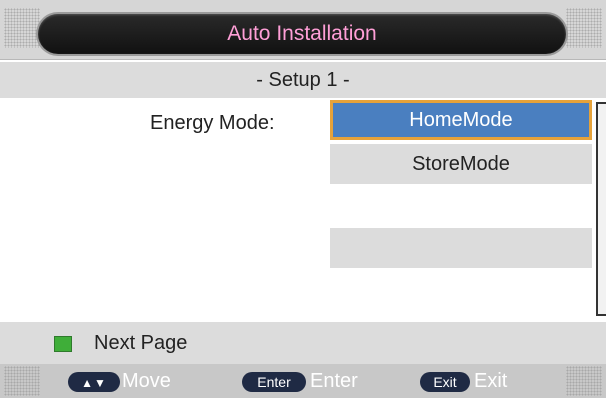 This screenshot has width=606, height=398. What do you see at coordinates (445, 382) in the screenshot?
I see `exit-key-badge: Exit` at bounding box center [445, 382].